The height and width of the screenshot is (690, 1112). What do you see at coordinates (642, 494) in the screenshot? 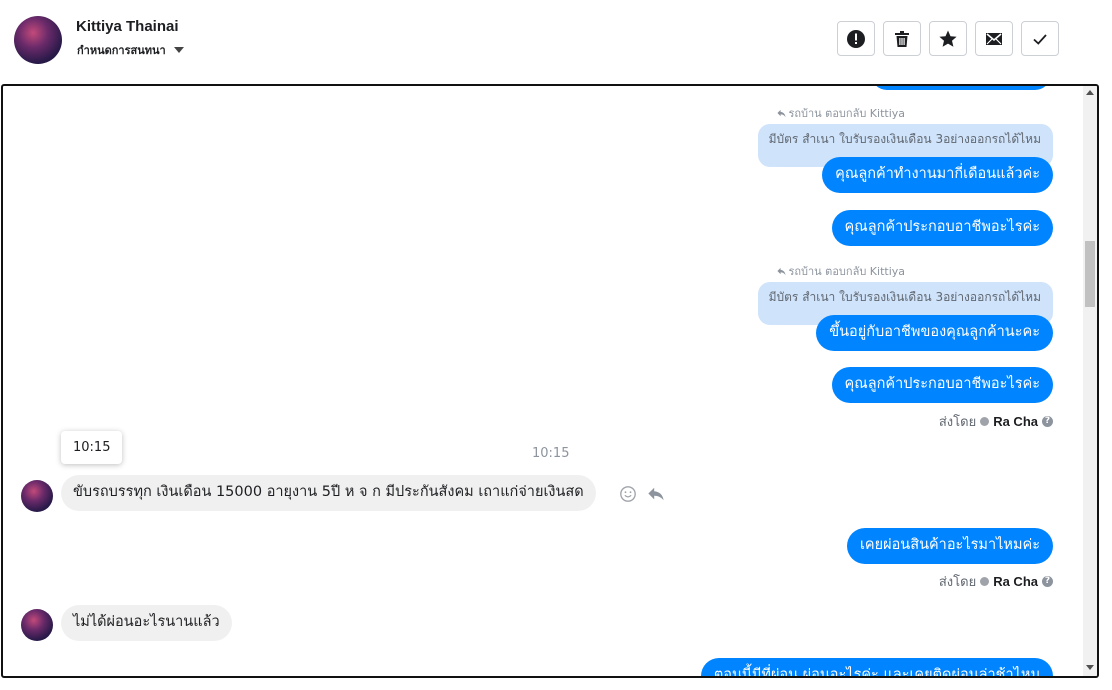
I see `message-tools` at bounding box center [642, 494].